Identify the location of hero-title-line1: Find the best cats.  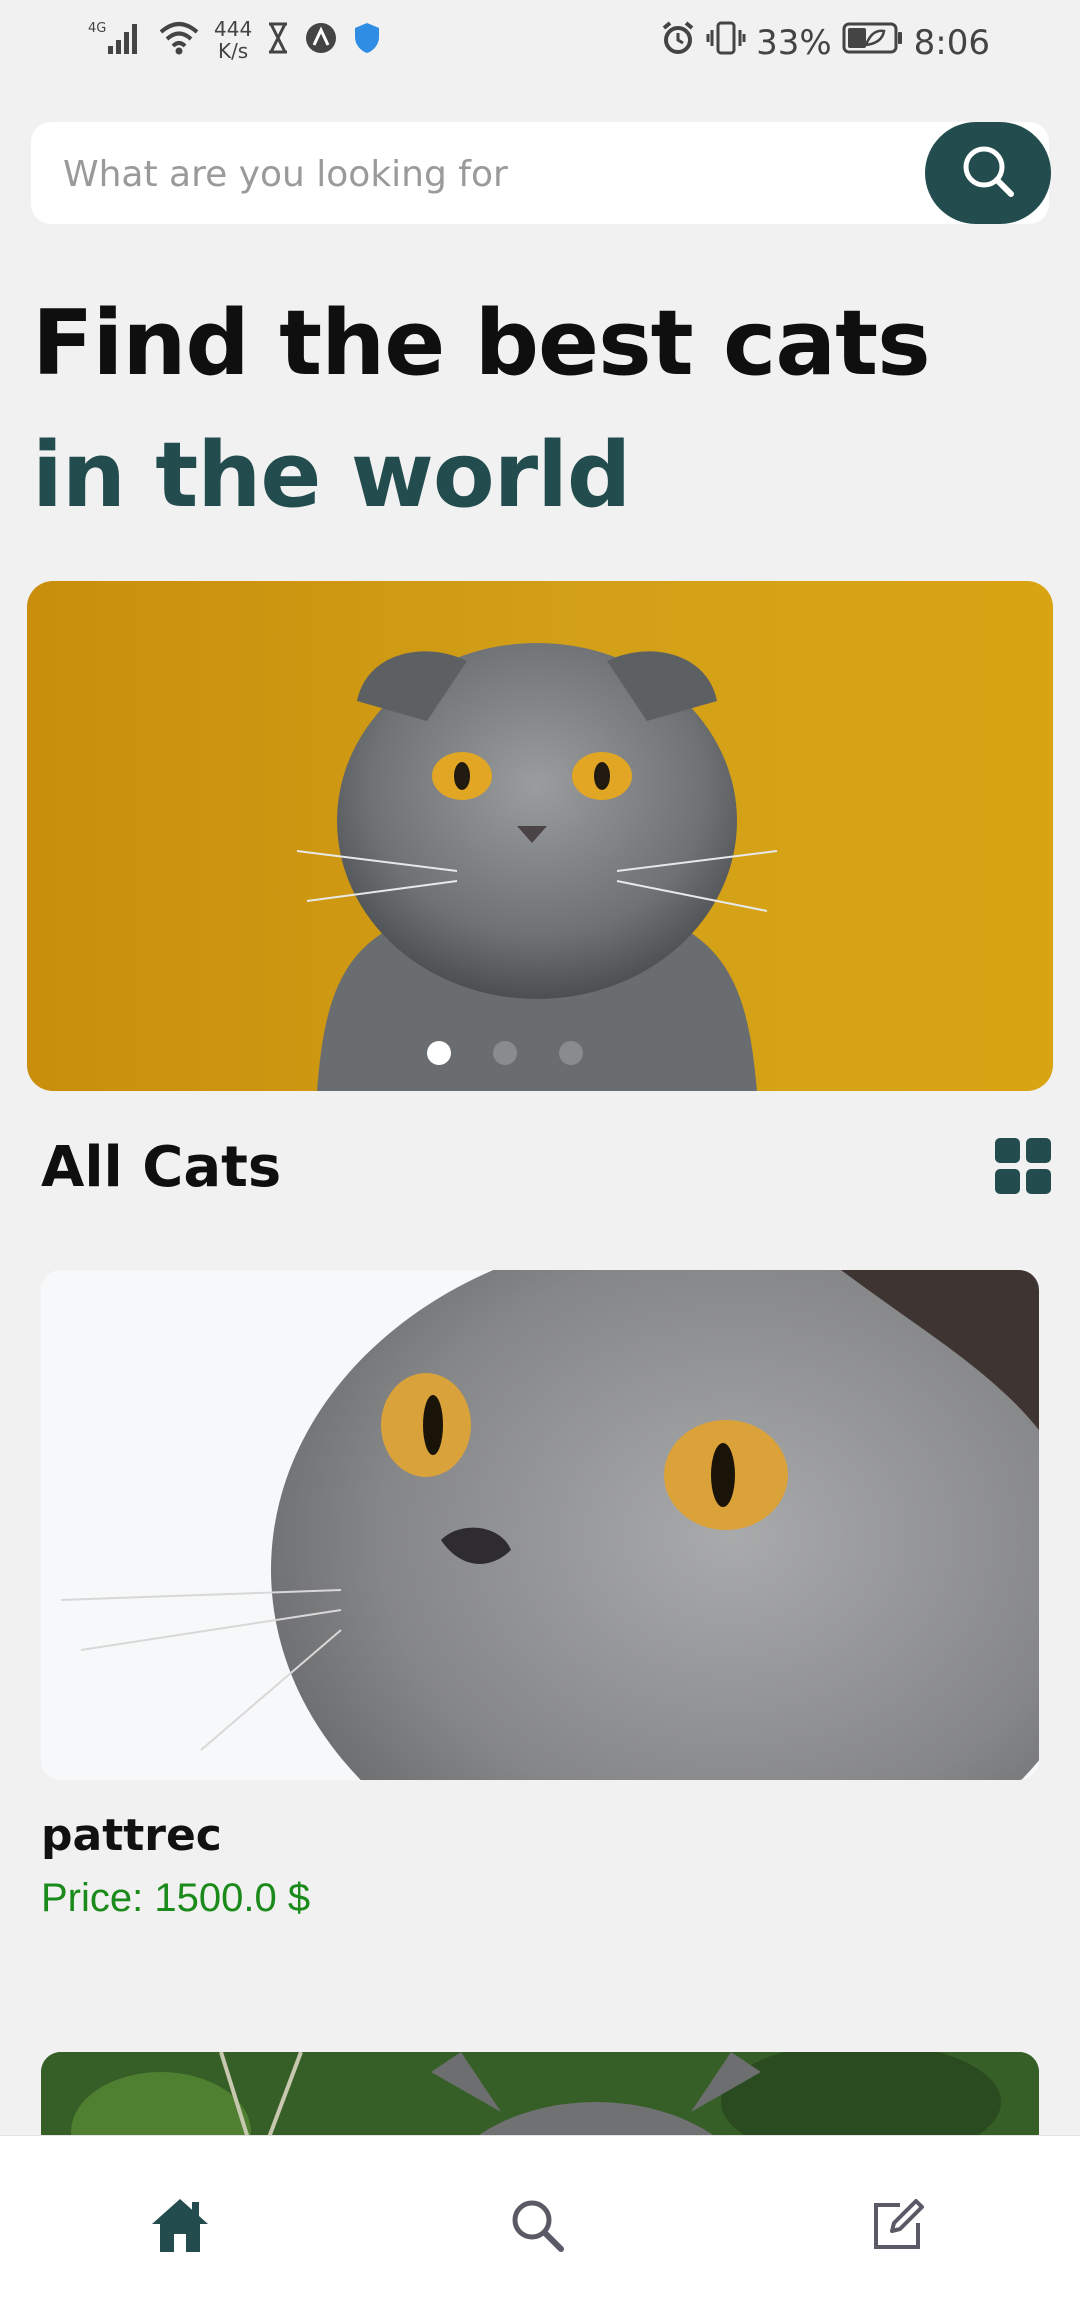
(481, 343).